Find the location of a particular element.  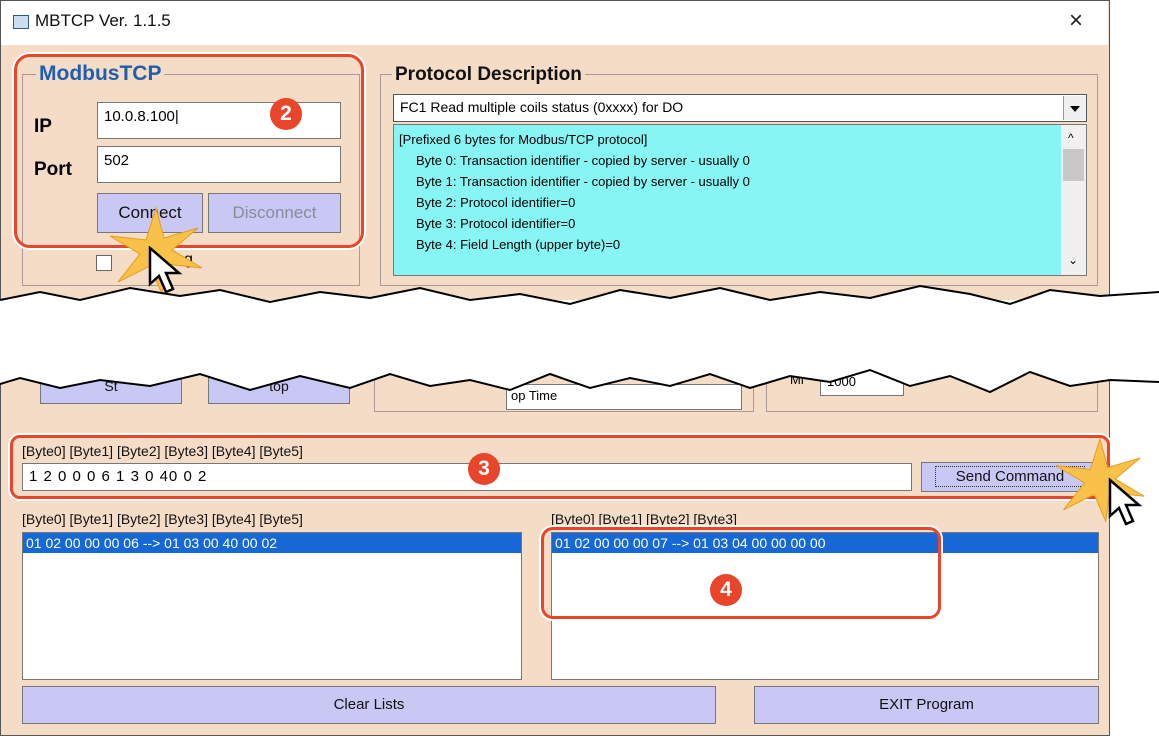

desc-line: Byte 4: Field Length (upper byte)=0 is located at coordinates (518, 244).